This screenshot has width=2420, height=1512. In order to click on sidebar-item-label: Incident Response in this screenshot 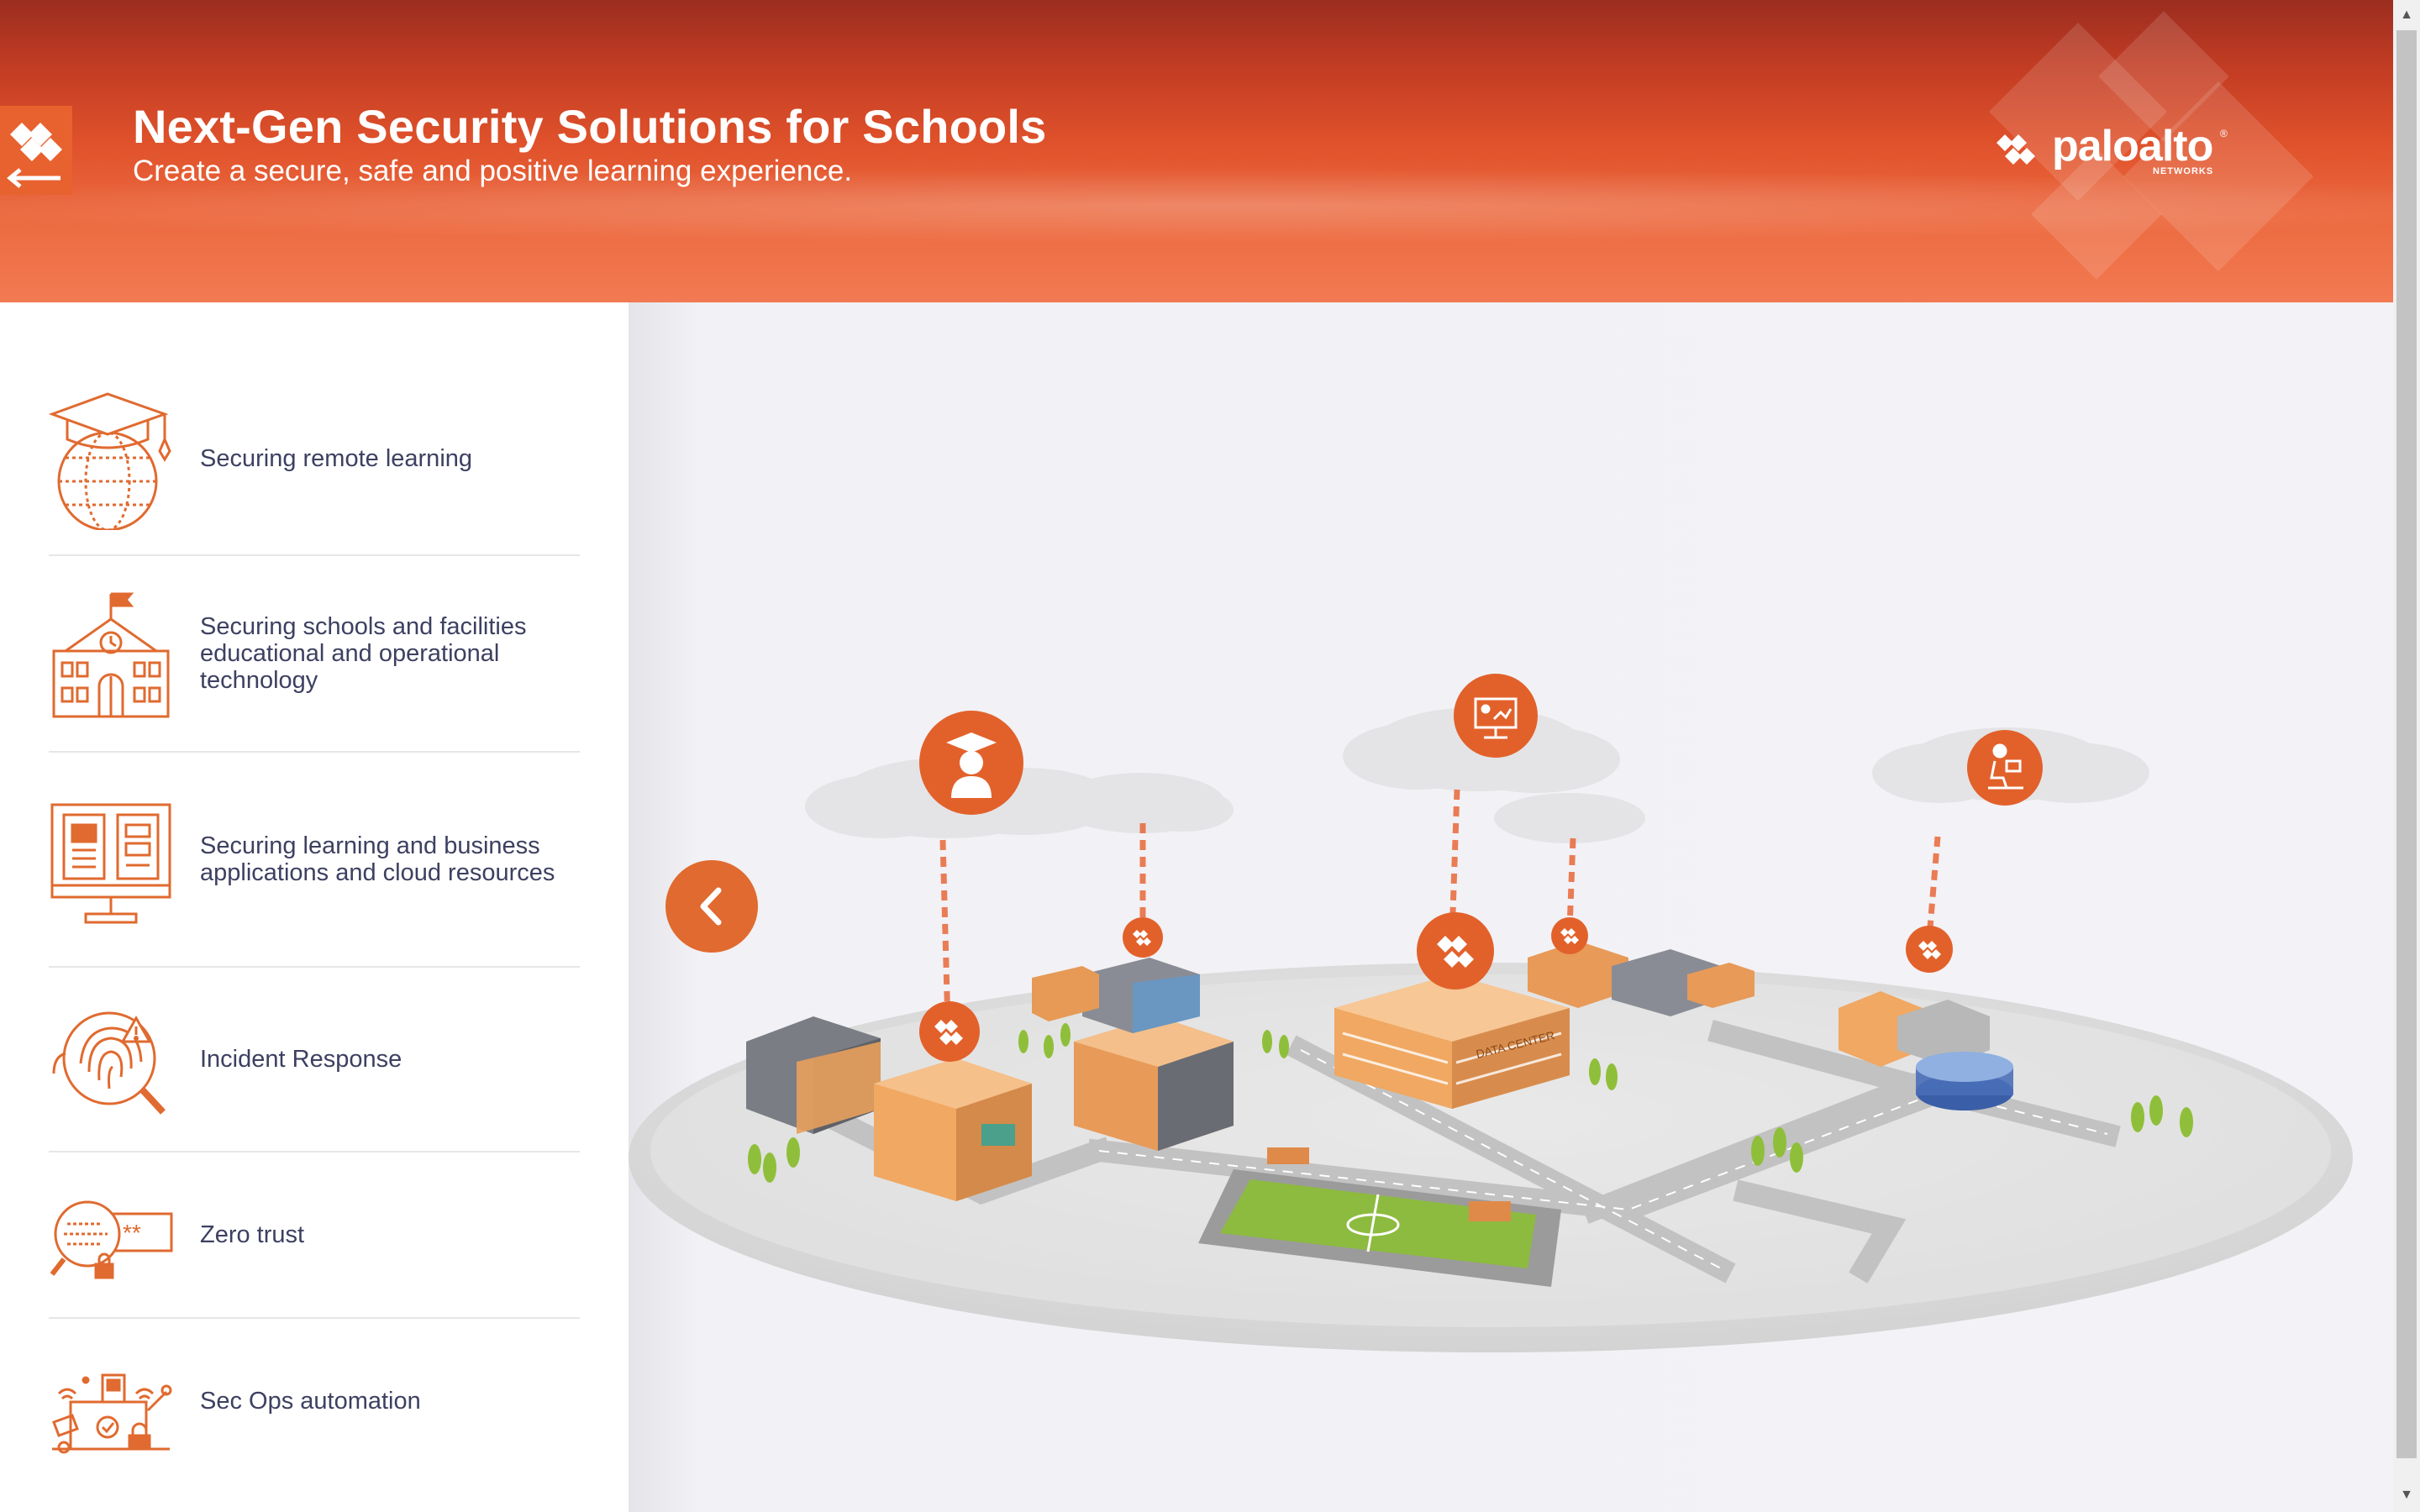, I will do `click(301, 1059)`.